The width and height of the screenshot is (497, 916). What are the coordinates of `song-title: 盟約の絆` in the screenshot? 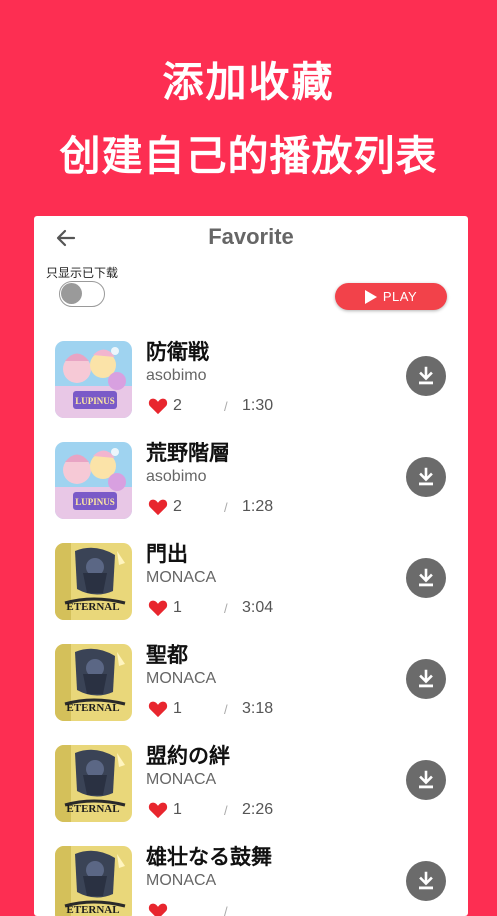 It's located at (188, 756).